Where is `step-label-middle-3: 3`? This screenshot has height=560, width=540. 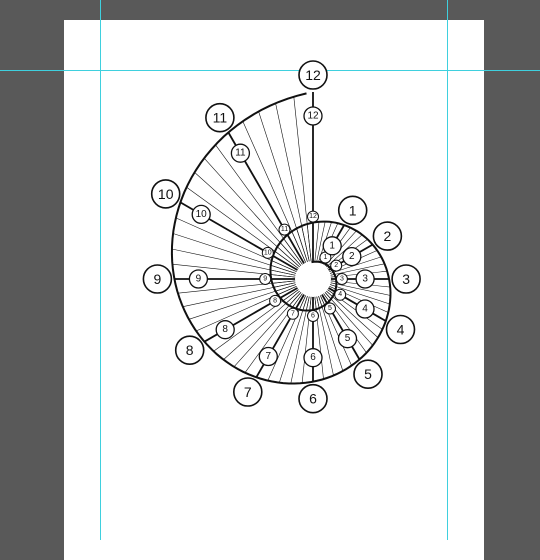 step-label-middle-3: 3 is located at coordinates (365, 279).